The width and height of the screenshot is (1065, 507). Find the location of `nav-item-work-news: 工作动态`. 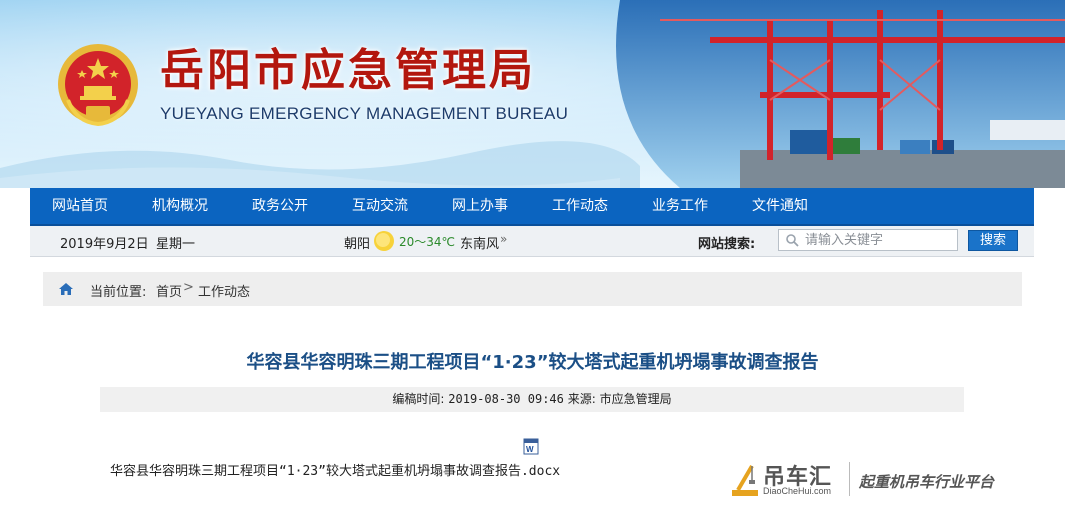

nav-item-work-news: 工作动态 is located at coordinates (580, 206).